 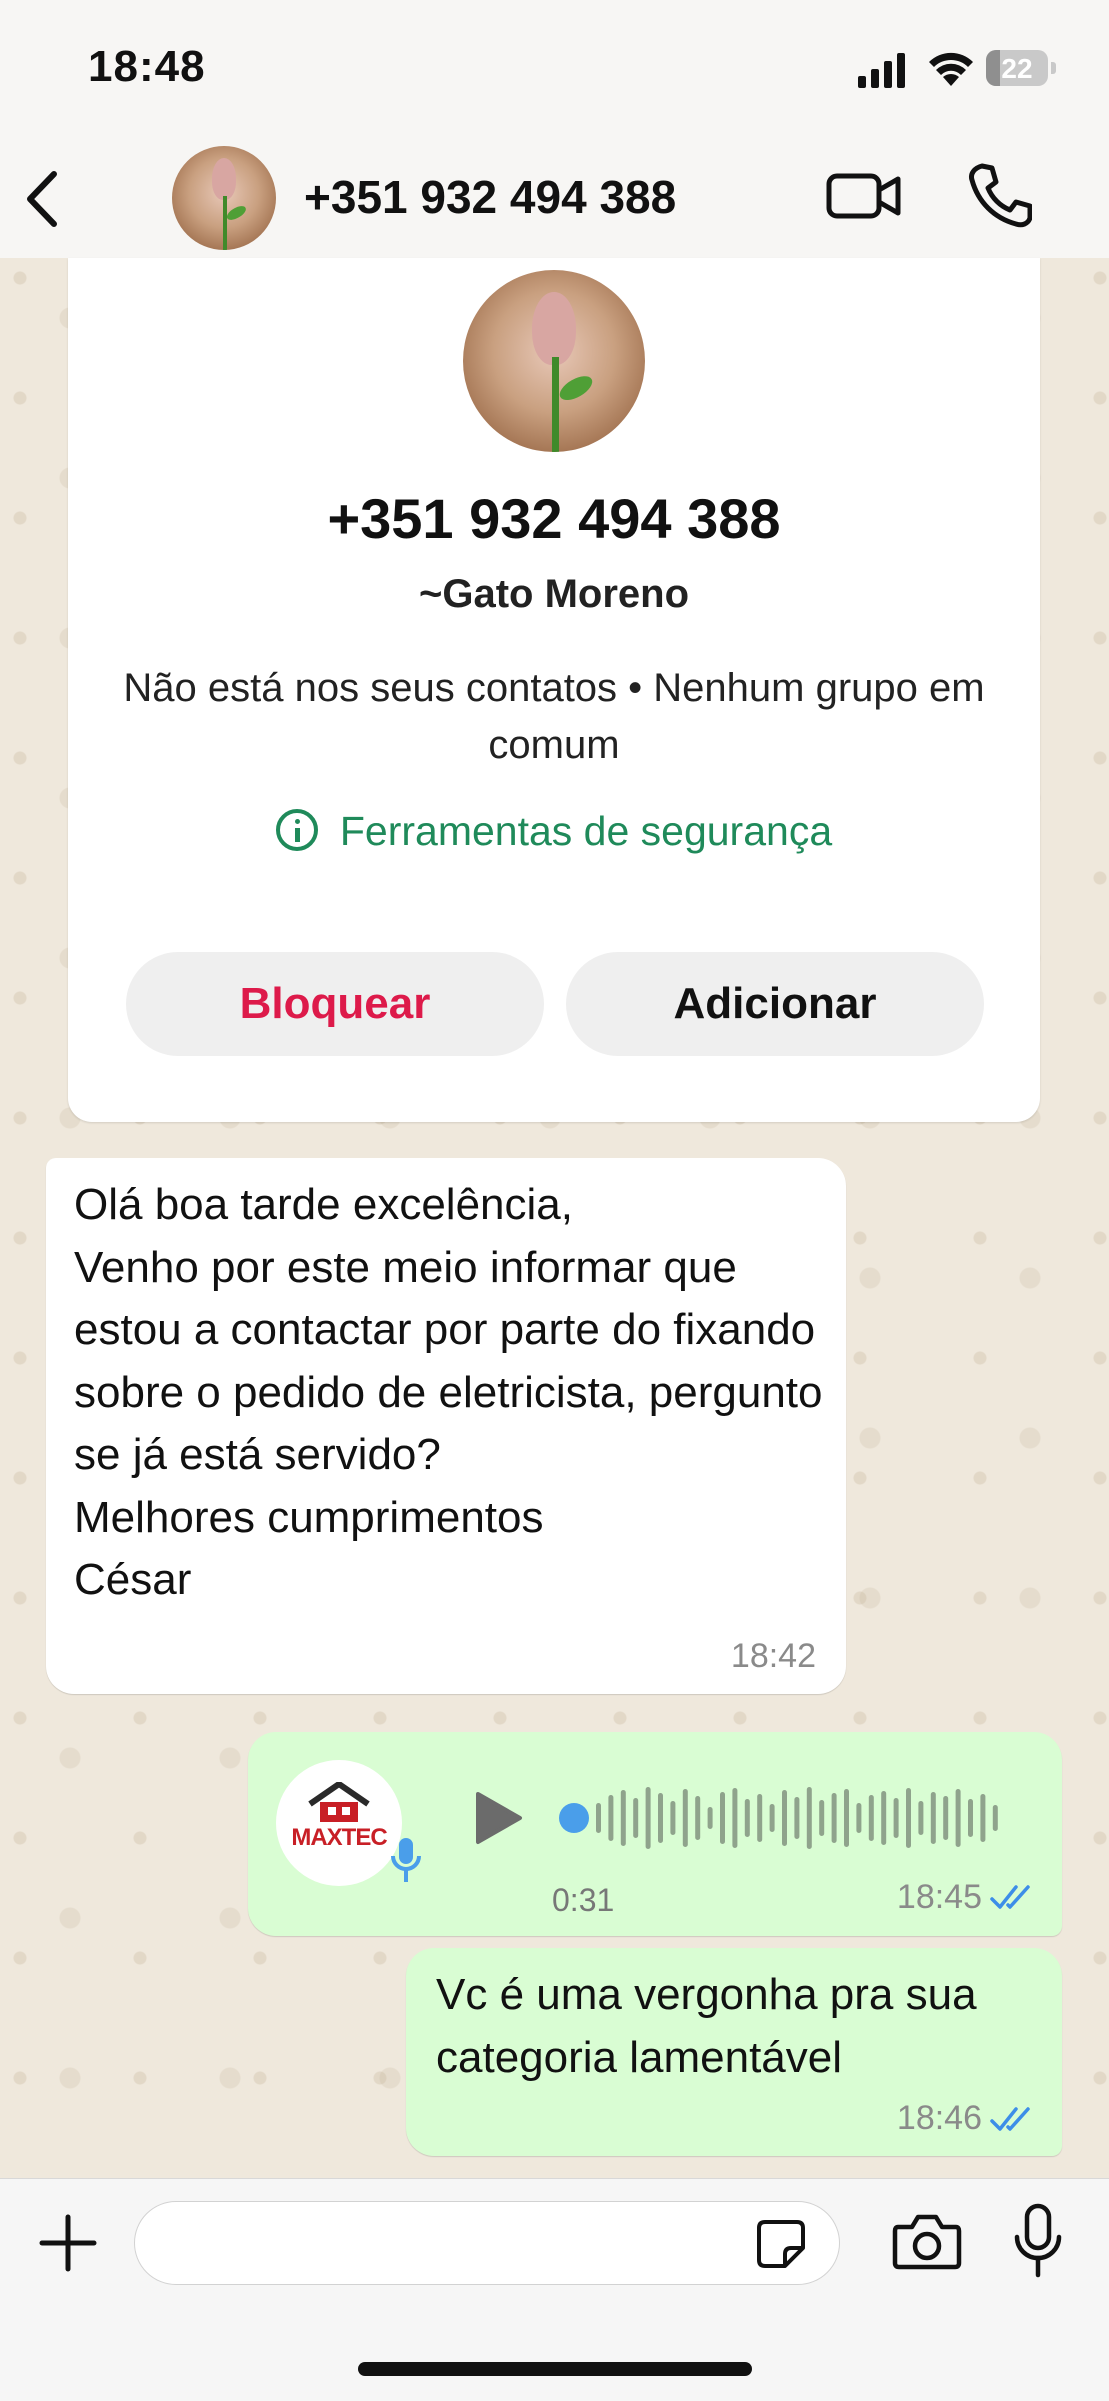 I want to click on plus-icon, so click(x=68, y=2243).